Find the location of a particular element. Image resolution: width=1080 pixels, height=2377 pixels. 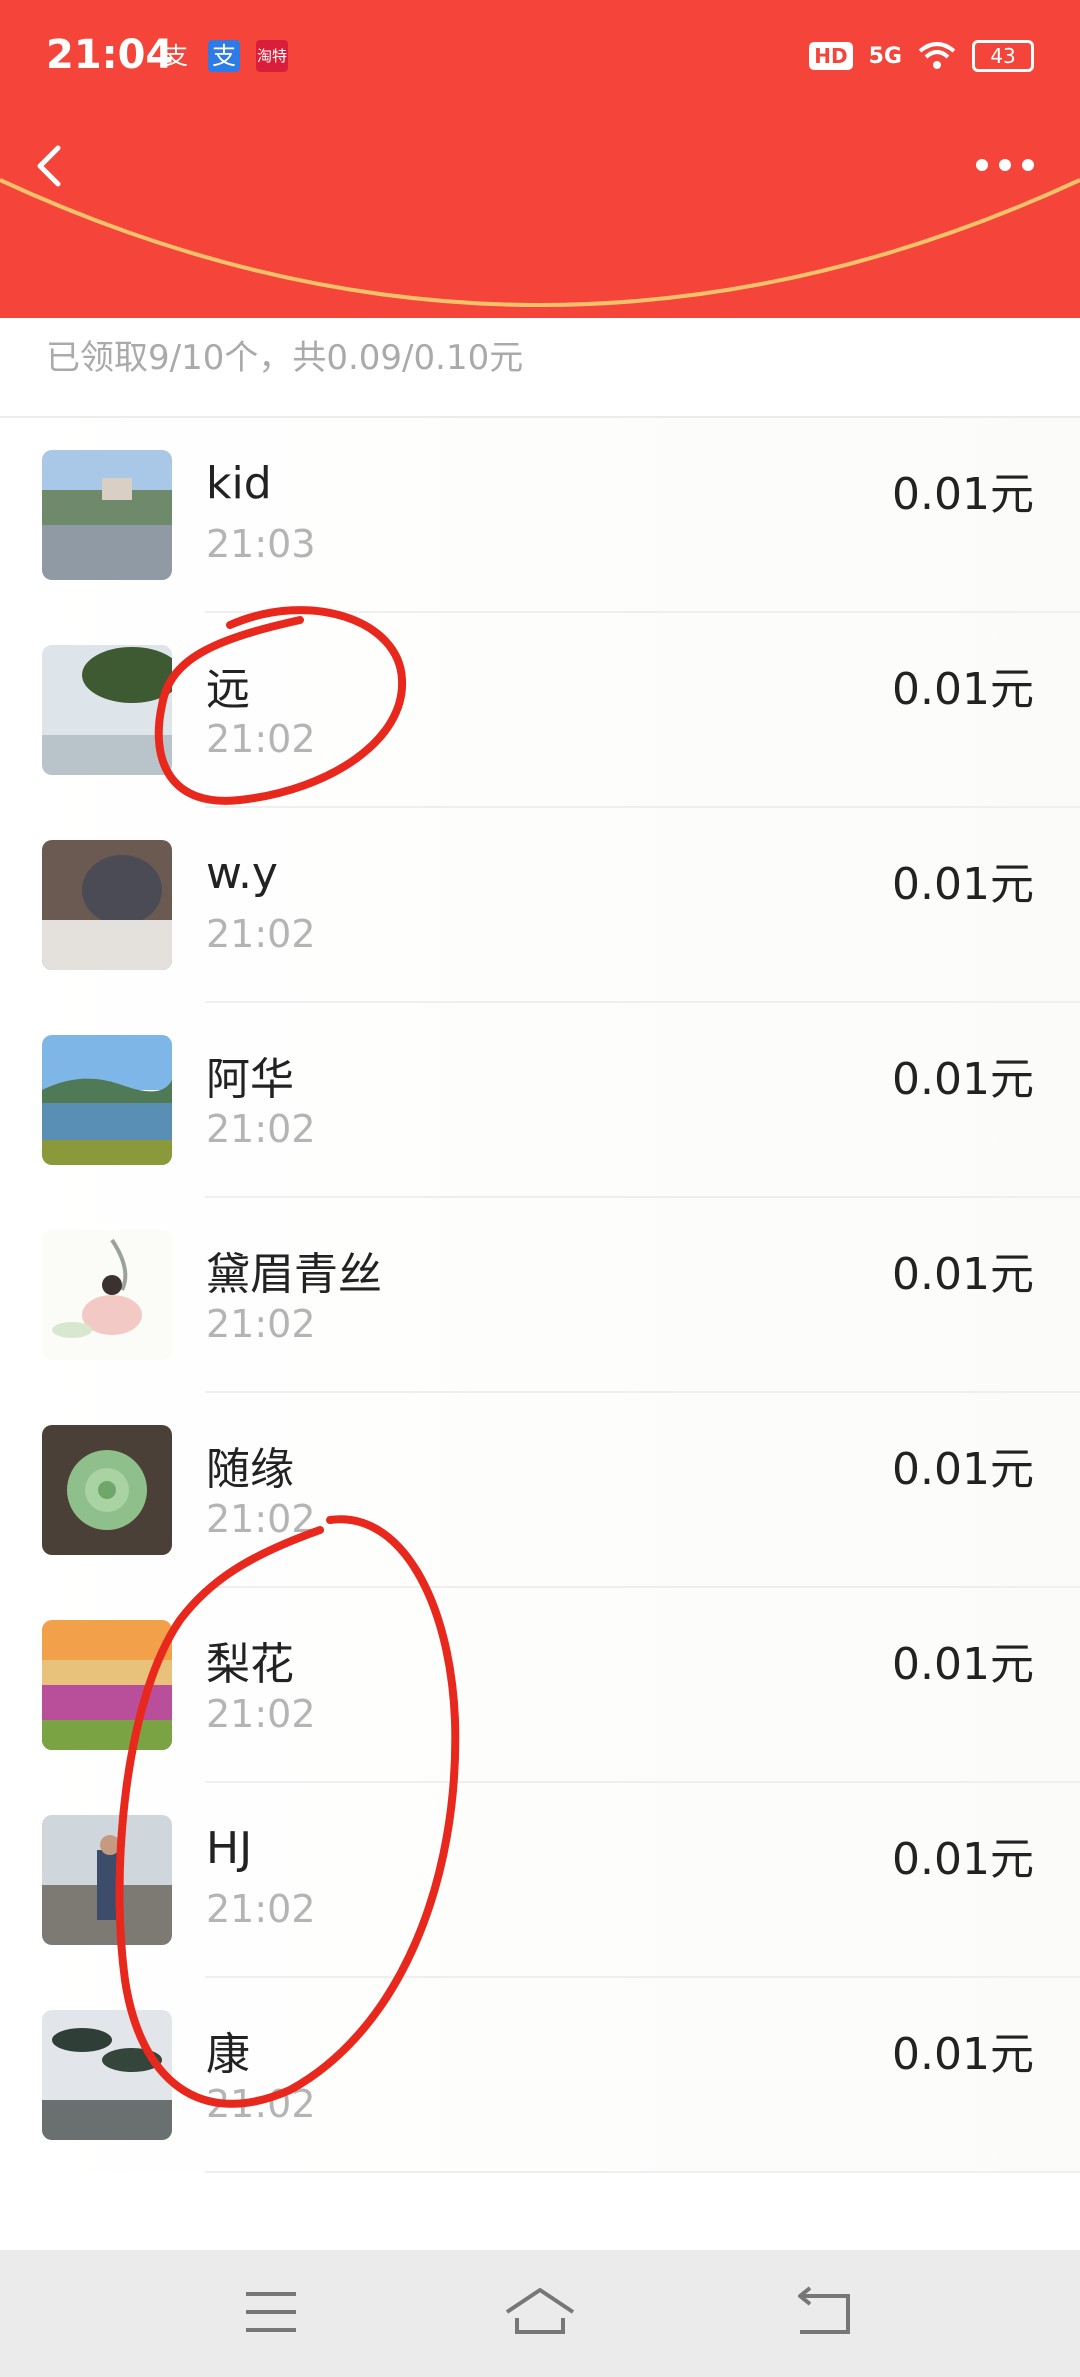

recipient-name: 阿华 is located at coordinates (250, 1079).